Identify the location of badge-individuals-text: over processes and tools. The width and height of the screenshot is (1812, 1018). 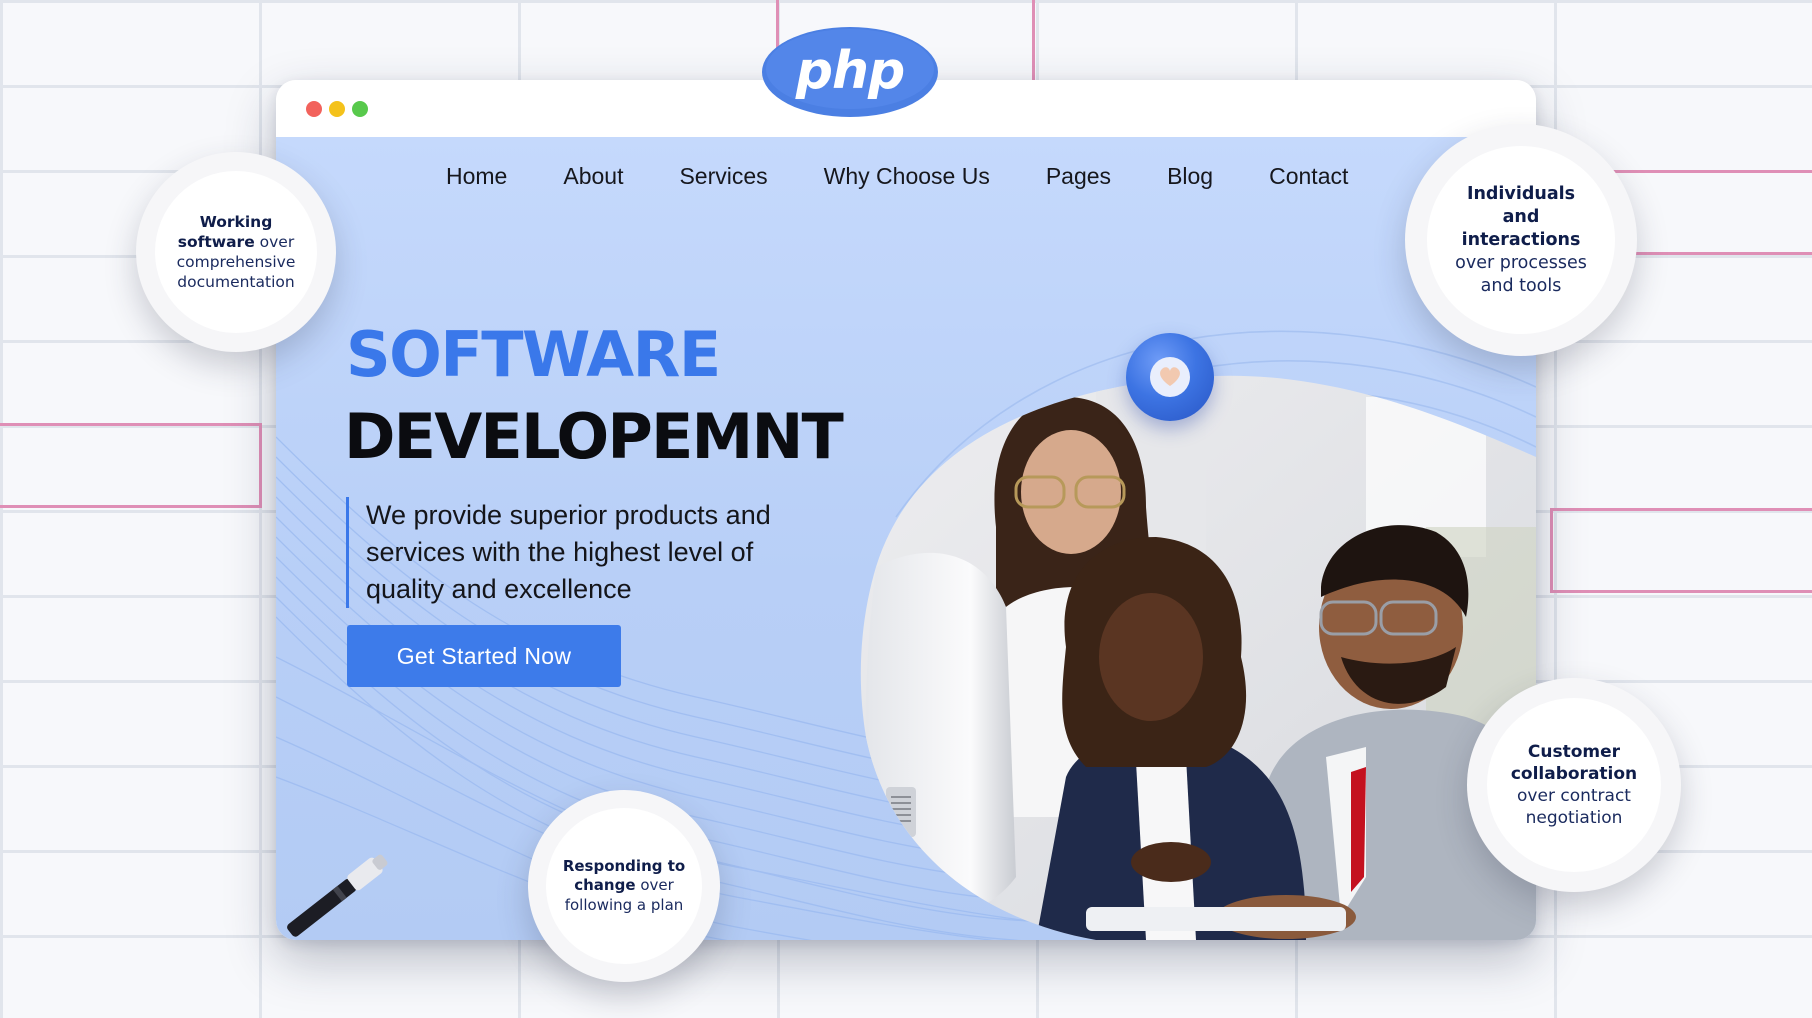
(1521, 274).